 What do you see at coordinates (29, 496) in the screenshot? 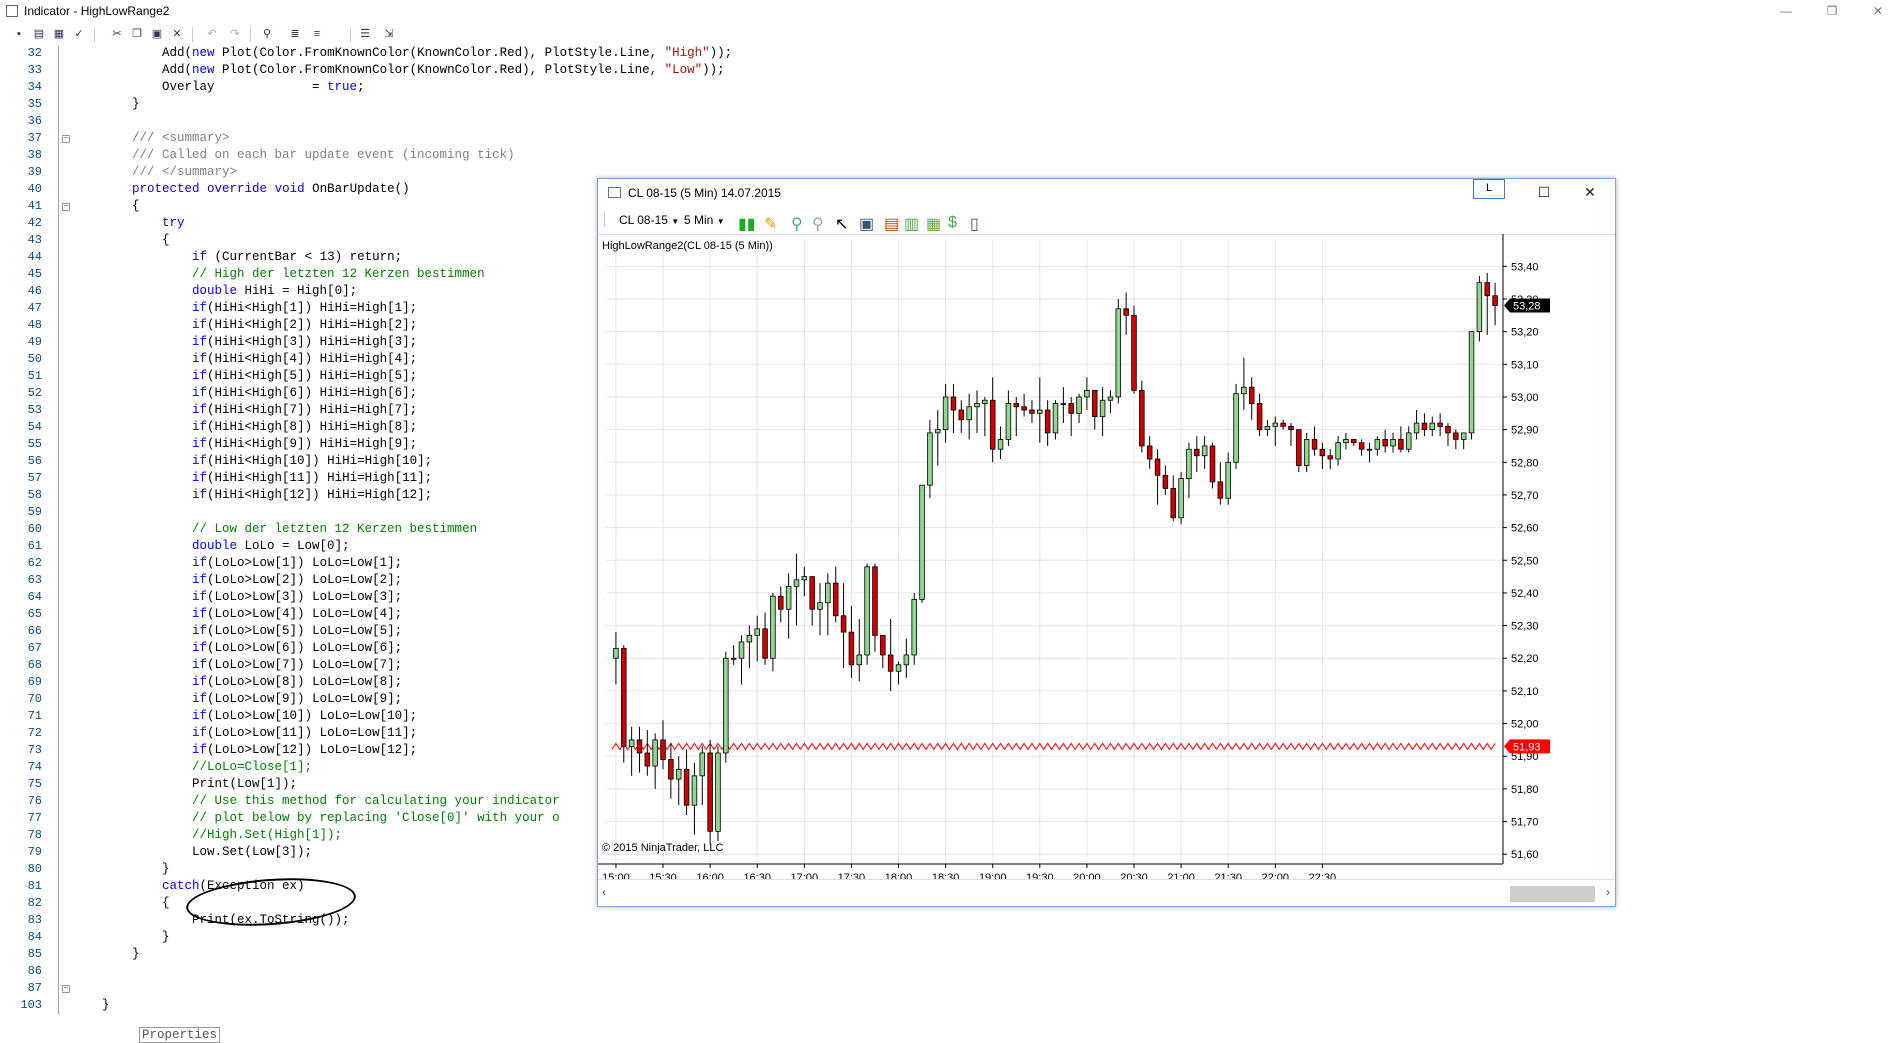
I see `line-number: 58` at bounding box center [29, 496].